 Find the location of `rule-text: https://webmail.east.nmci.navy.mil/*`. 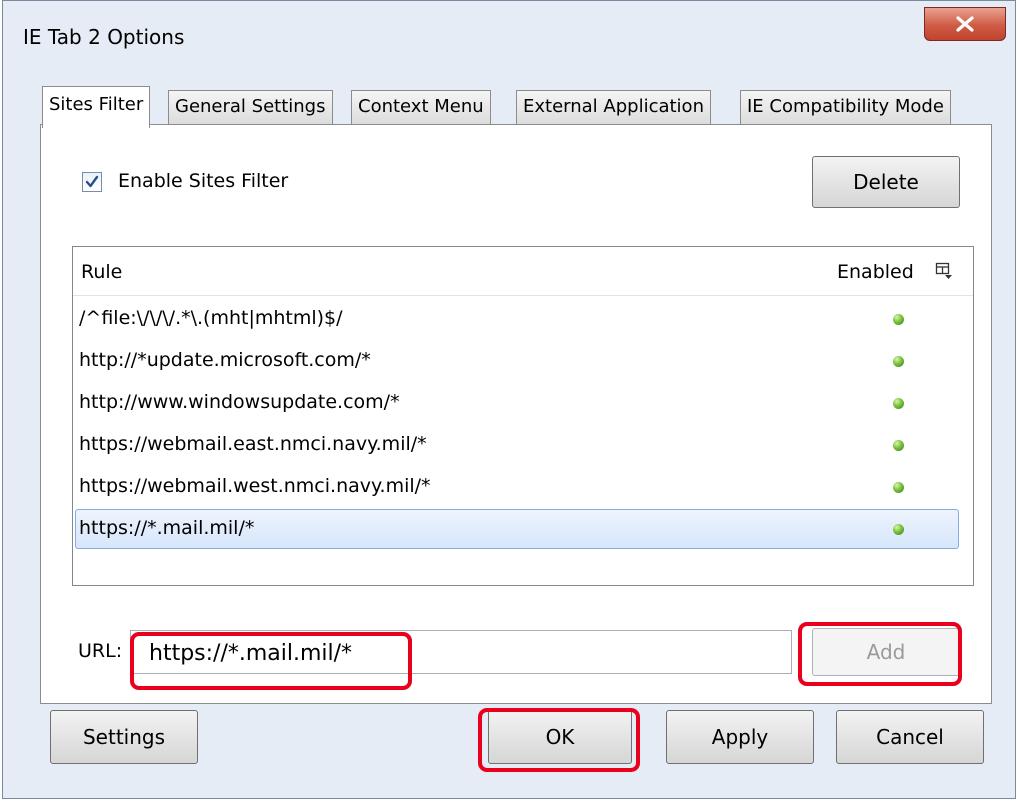

rule-text: https://webmail.east.nmci.navy.mil/* is located at coordinates (253, 444).